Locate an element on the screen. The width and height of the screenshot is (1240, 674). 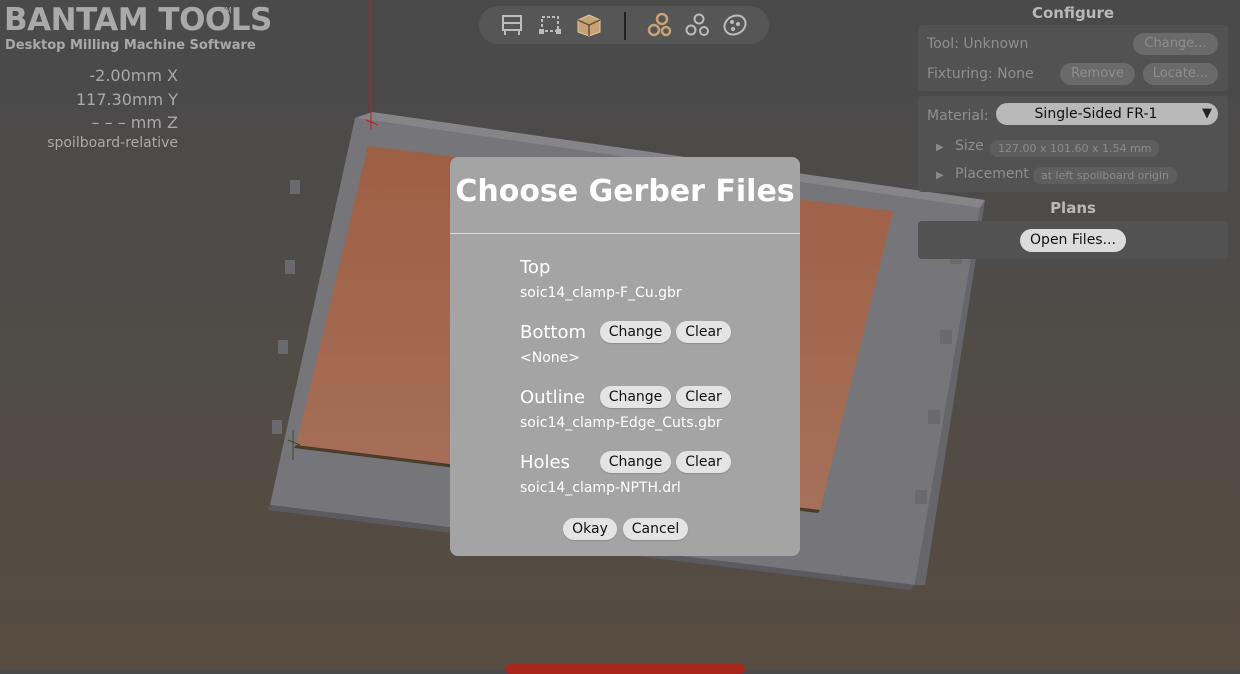
toolbar-separator is located at coordinates (625, 26).